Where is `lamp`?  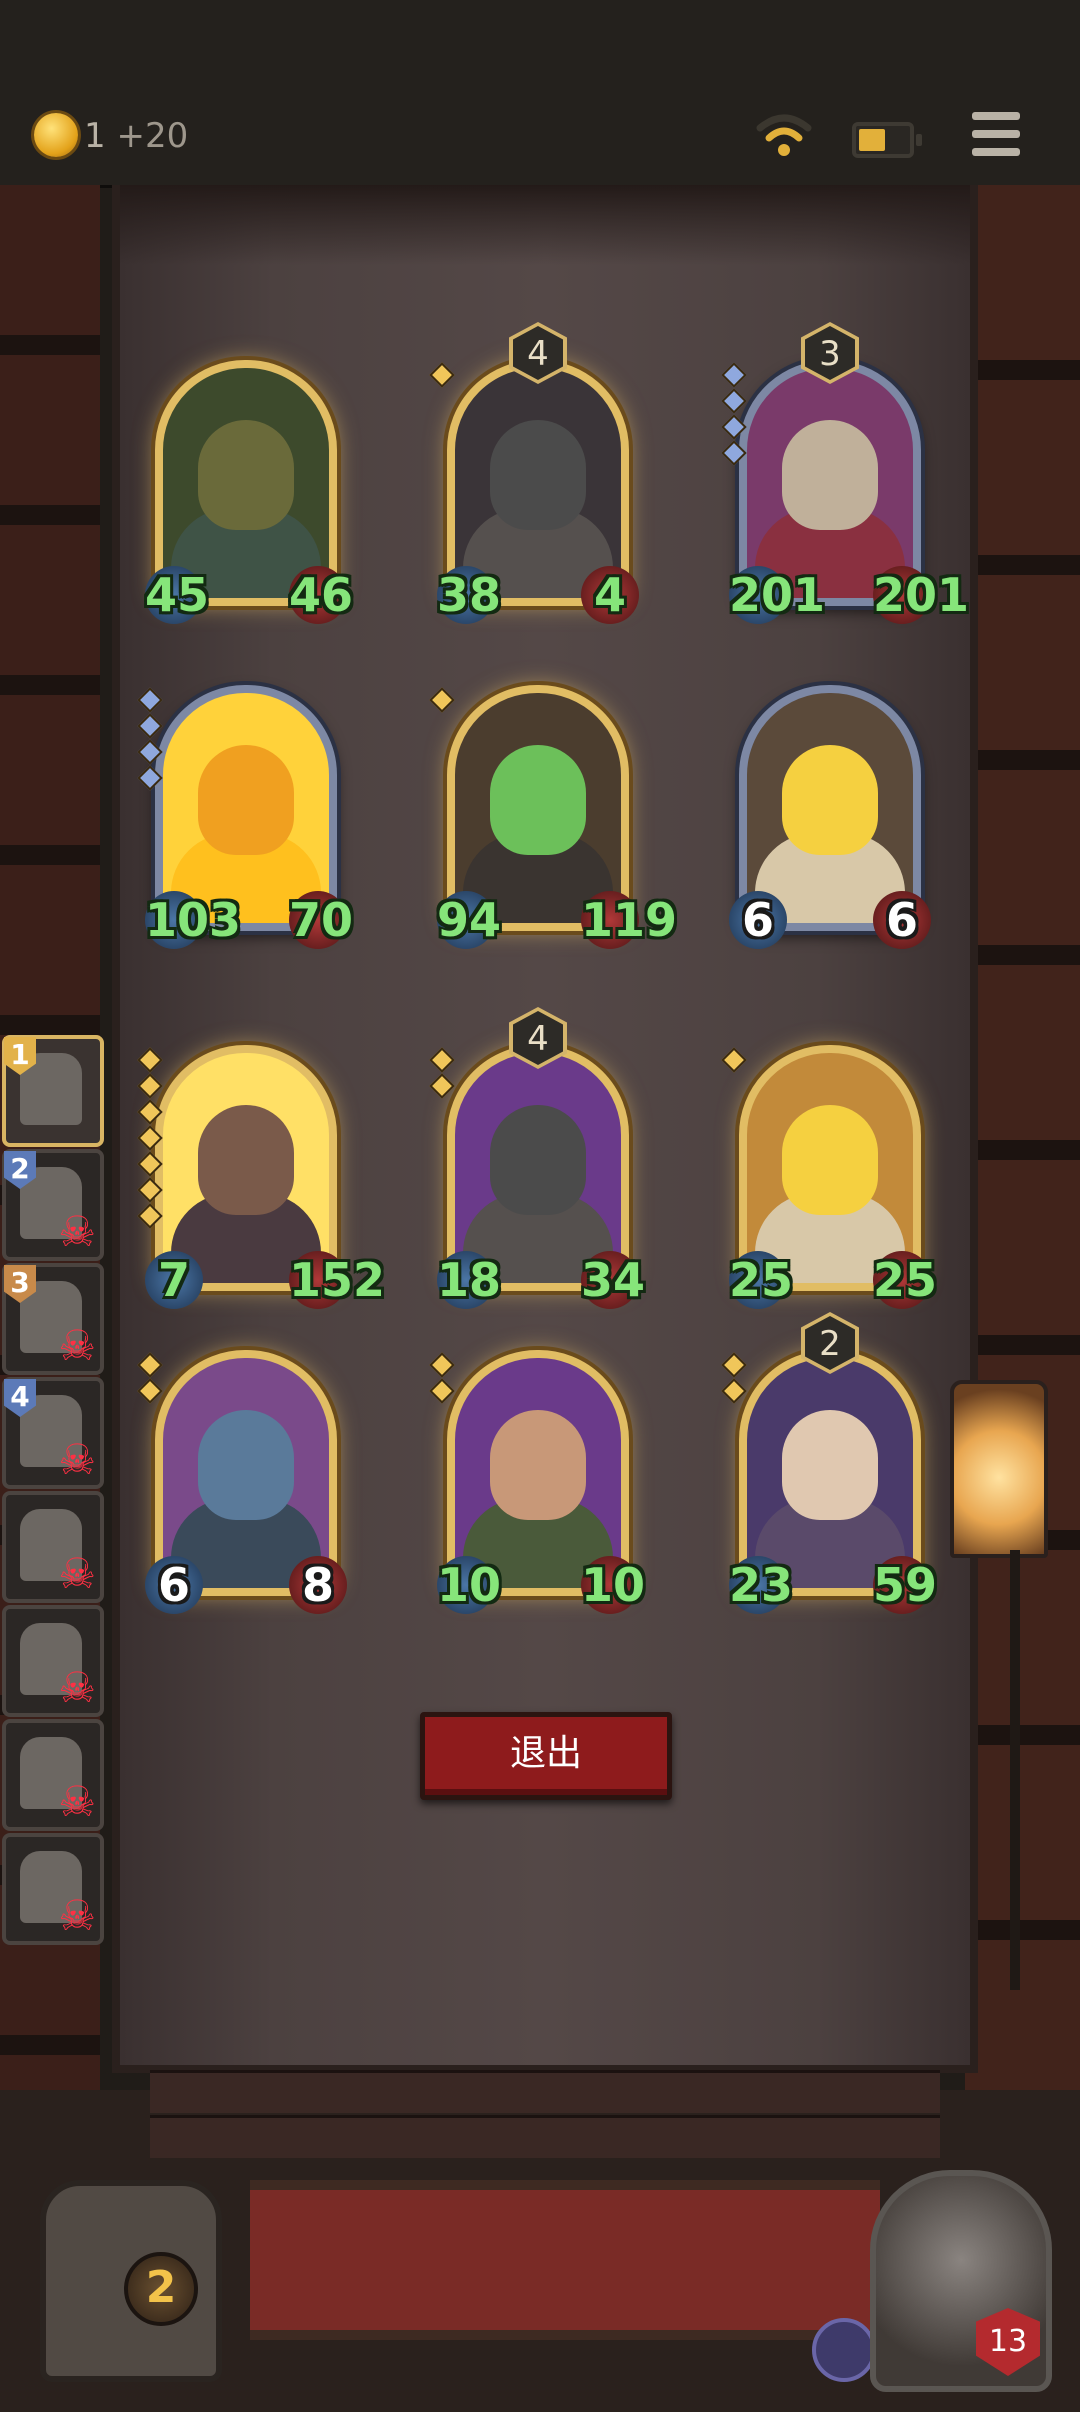 lamp is located at coordinates (999, 1469).